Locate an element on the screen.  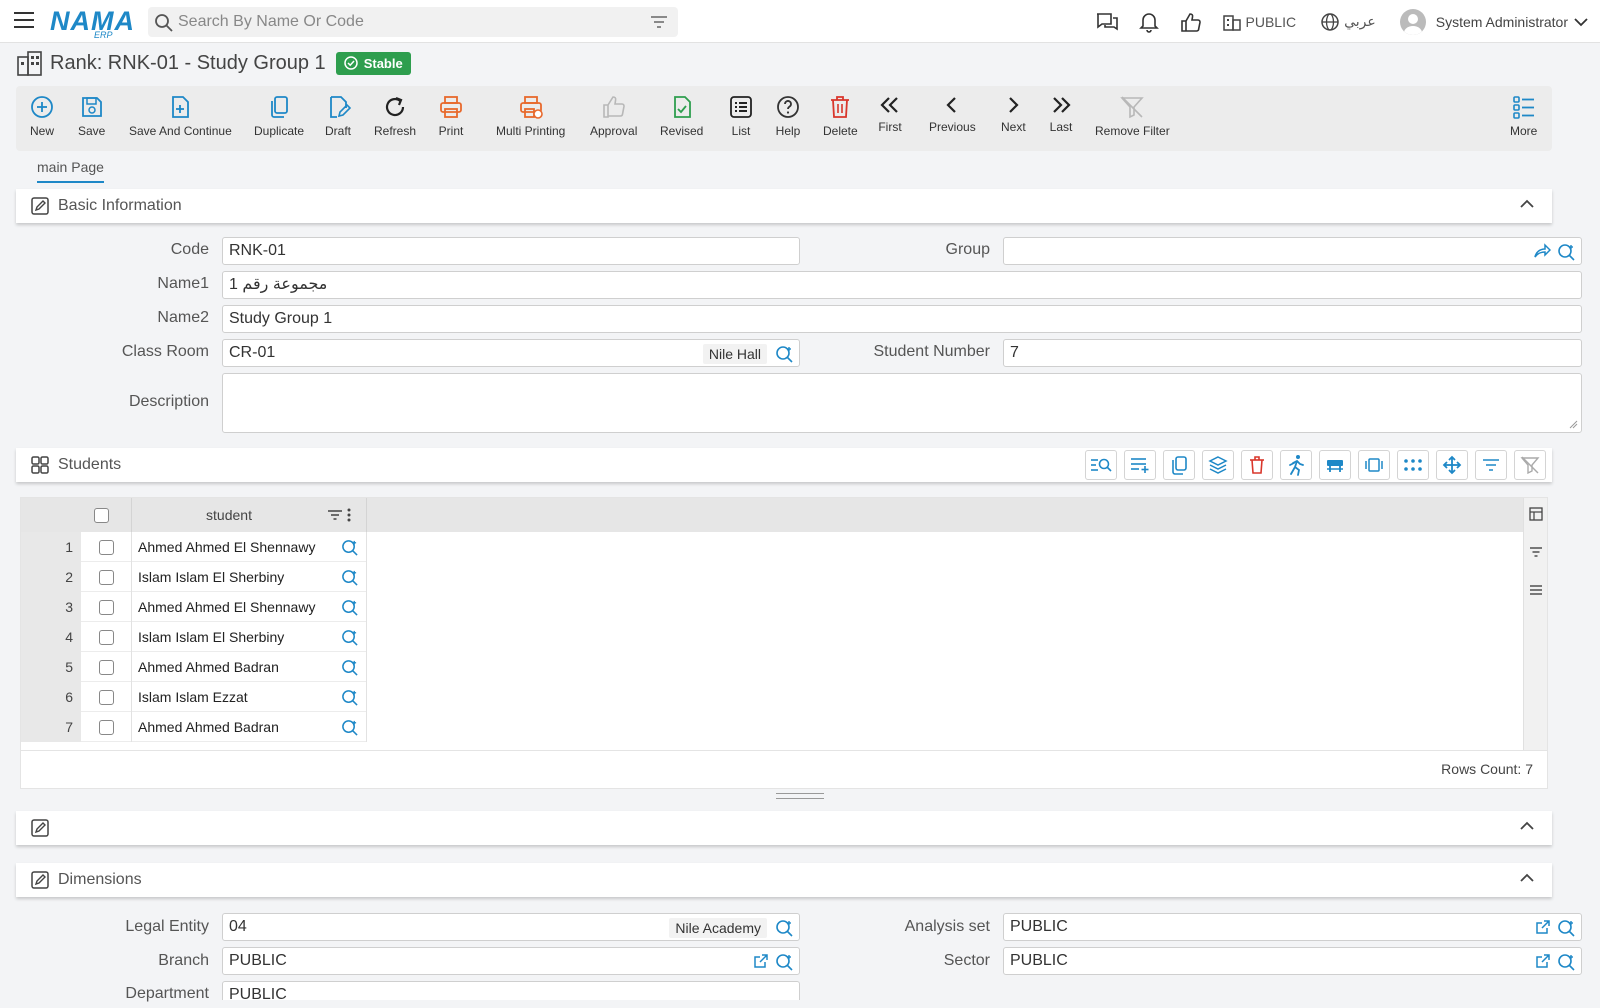
new-button: New is located at coordinates (42, 116).